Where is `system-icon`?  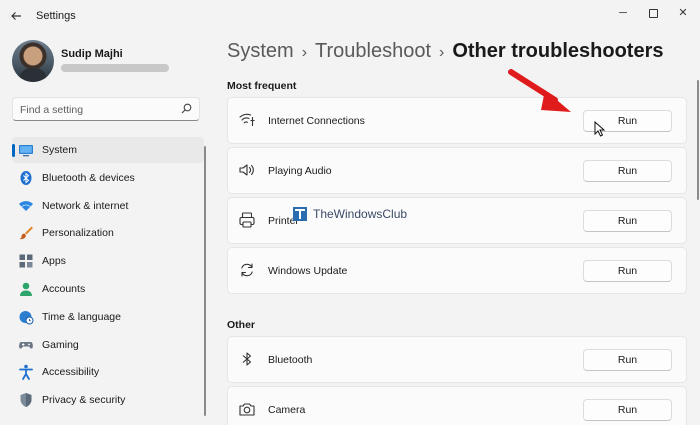
system-icon is located at coordinates (26, 150).